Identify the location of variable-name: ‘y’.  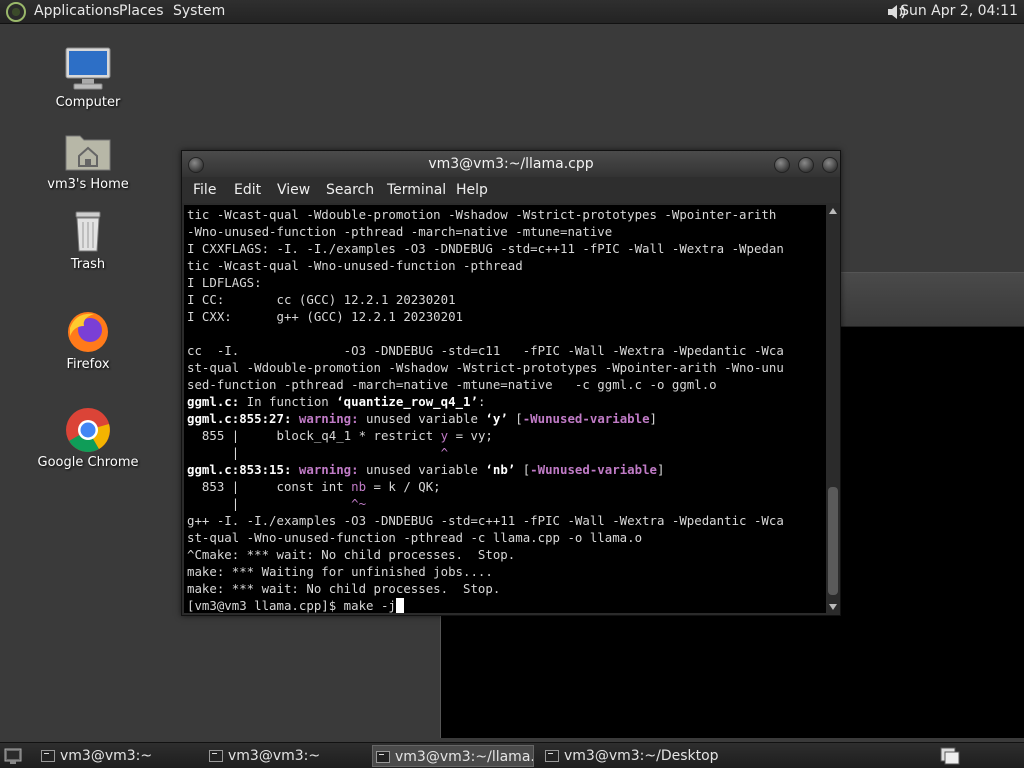
(496, 418).